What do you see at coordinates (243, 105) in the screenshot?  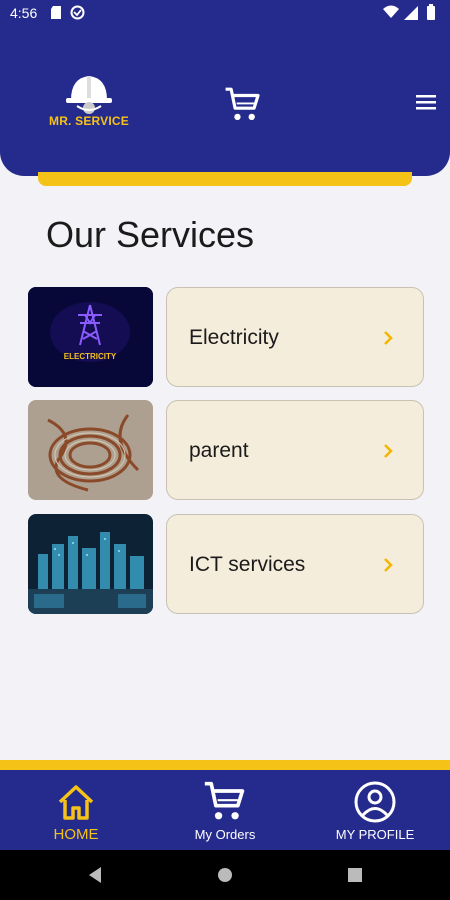 I see `cart-button` at bounding box center [243, 105].